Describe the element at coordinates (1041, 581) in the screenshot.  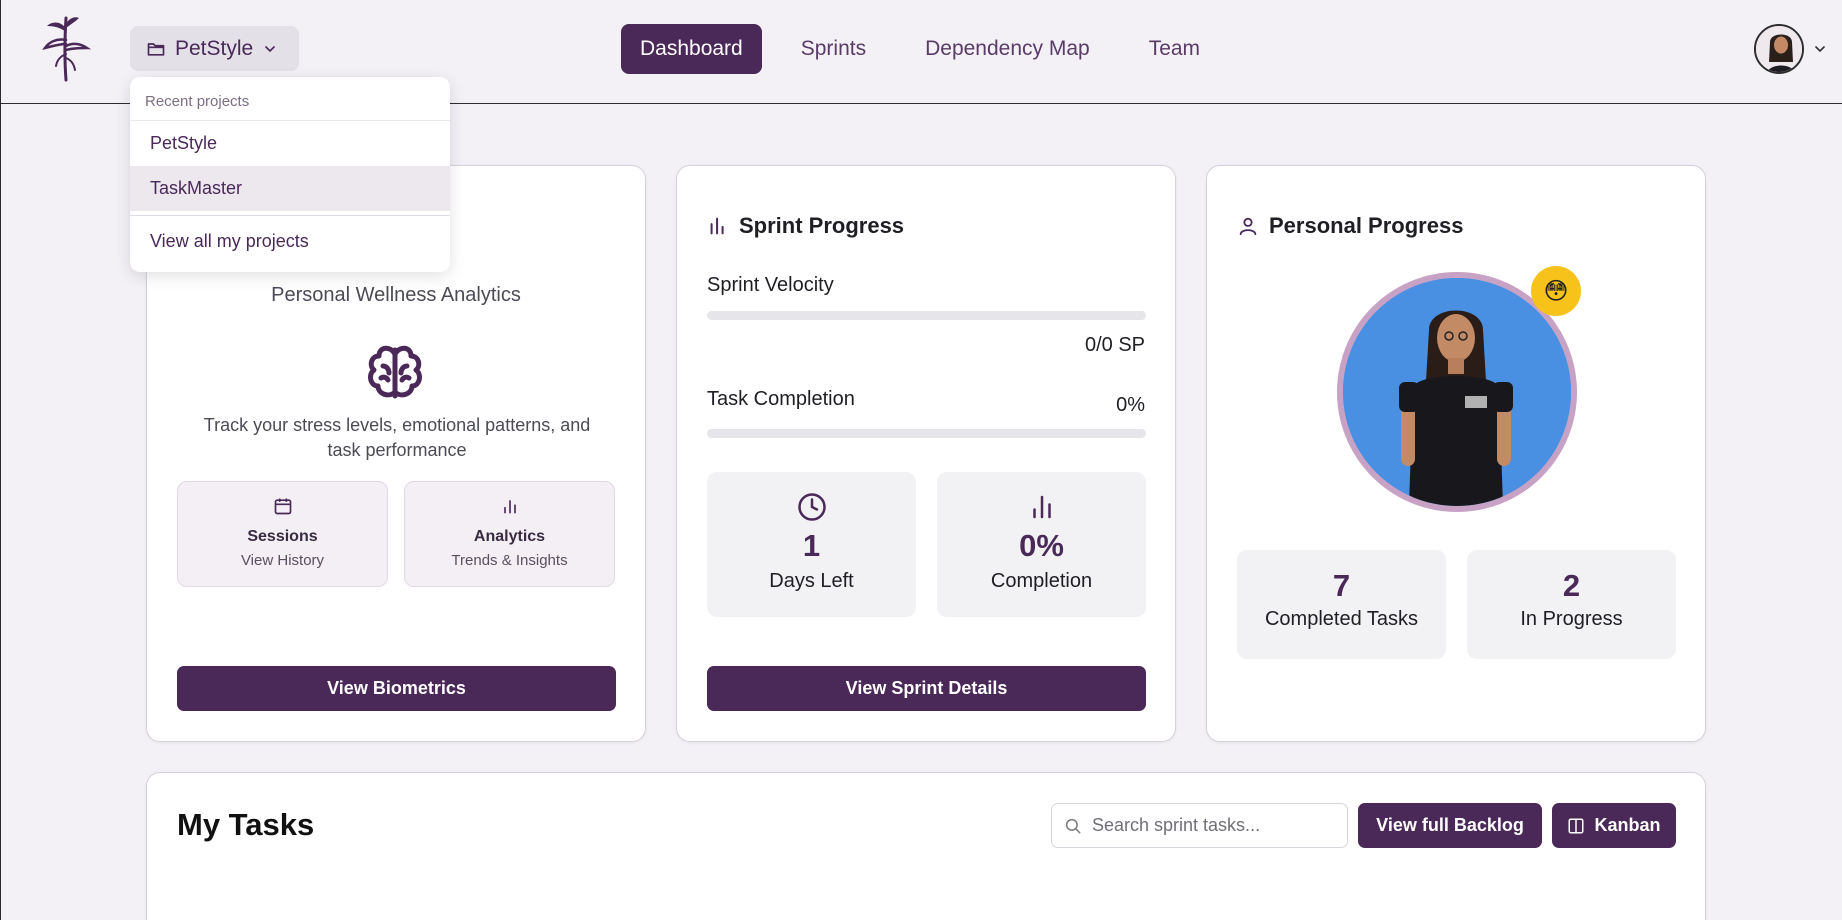
I see `completion-stat-label: Completion` at that location.